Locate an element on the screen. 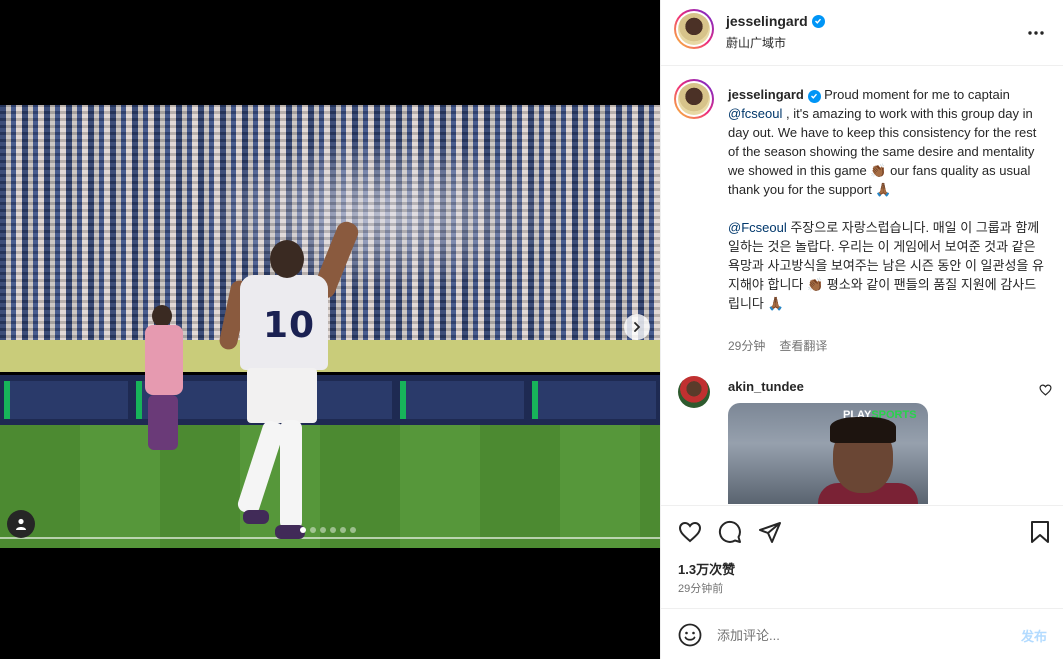  post-timestamp: 29分钟前 is located at coordinates (701, 589).